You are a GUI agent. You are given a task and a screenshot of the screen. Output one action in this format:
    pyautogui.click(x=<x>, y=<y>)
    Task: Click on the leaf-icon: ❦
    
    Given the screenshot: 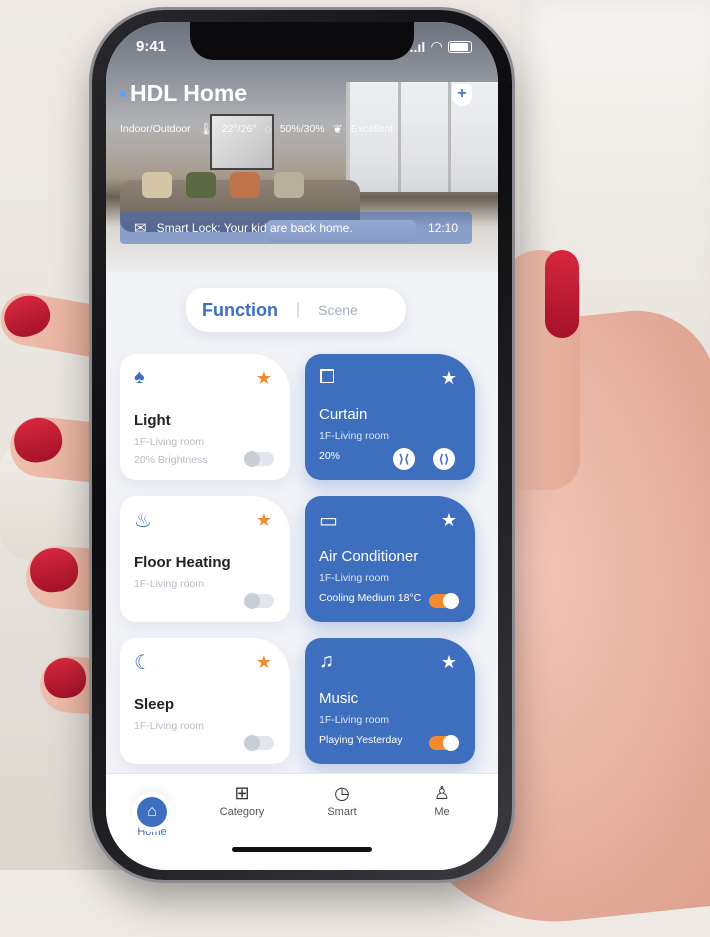 What is the action you would take?
    pyautogui.click(x=337, y=129)
    